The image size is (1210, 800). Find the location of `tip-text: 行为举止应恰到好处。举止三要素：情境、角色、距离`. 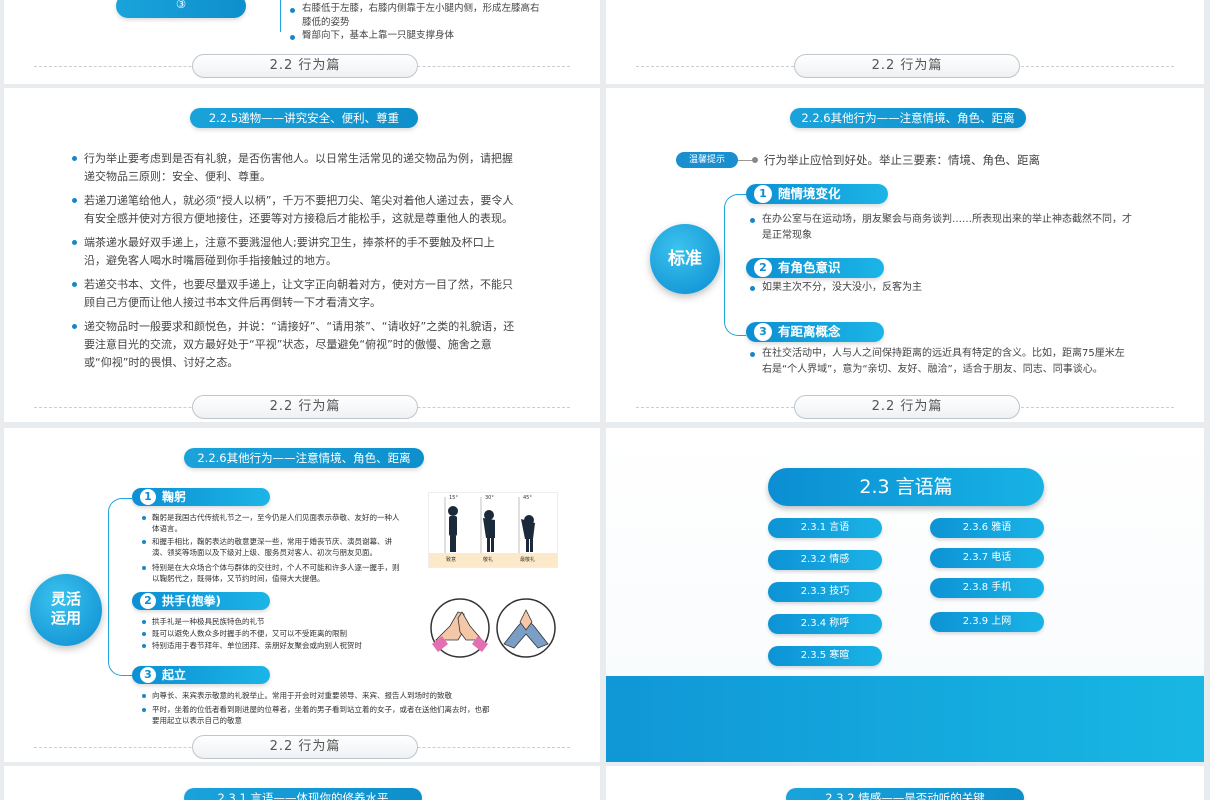

tip-text: 行为举止应恰到好处。举止三要素：情境、角色、距离 is located at coordinates (902, 160).